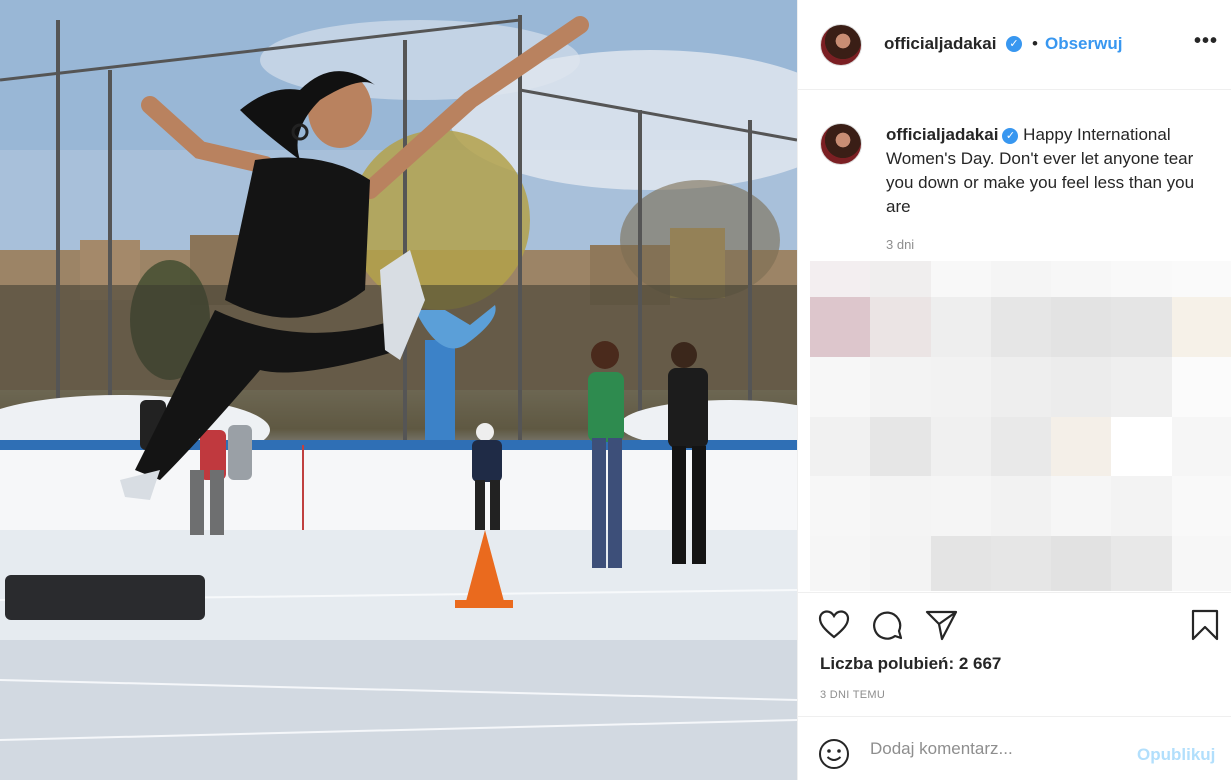  What do you see at coordinates (910, 664) in the screenshot?
I see `likes-count: Liczba polubień: 2 667` at bounding box center [910, 664].